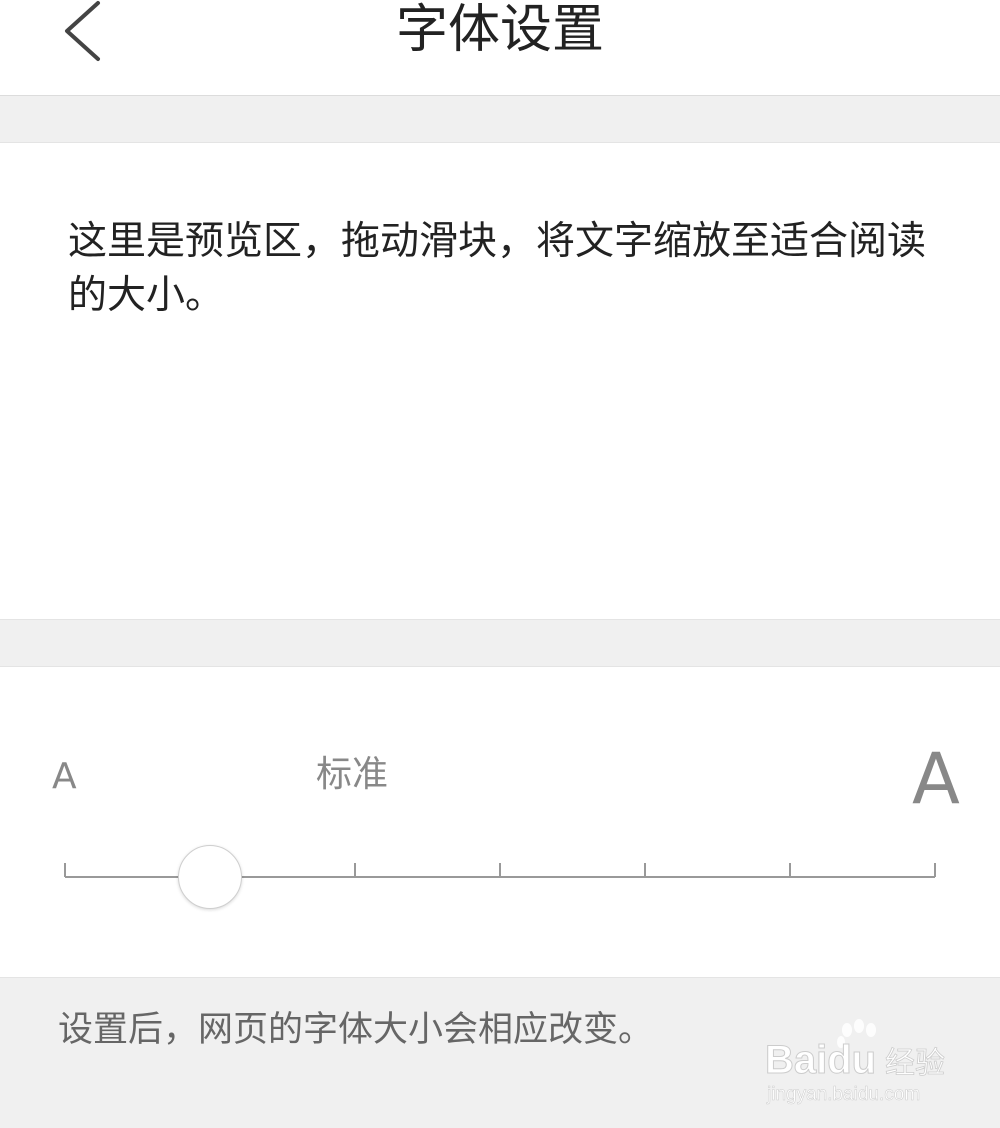 Image resolution: width=1000 pixels, height=1128 pixels. What do you see at coordinates (820, 1060) in the screenshot?
I see `watermark-brand: Baidu` at bounding box center [820, 1060].